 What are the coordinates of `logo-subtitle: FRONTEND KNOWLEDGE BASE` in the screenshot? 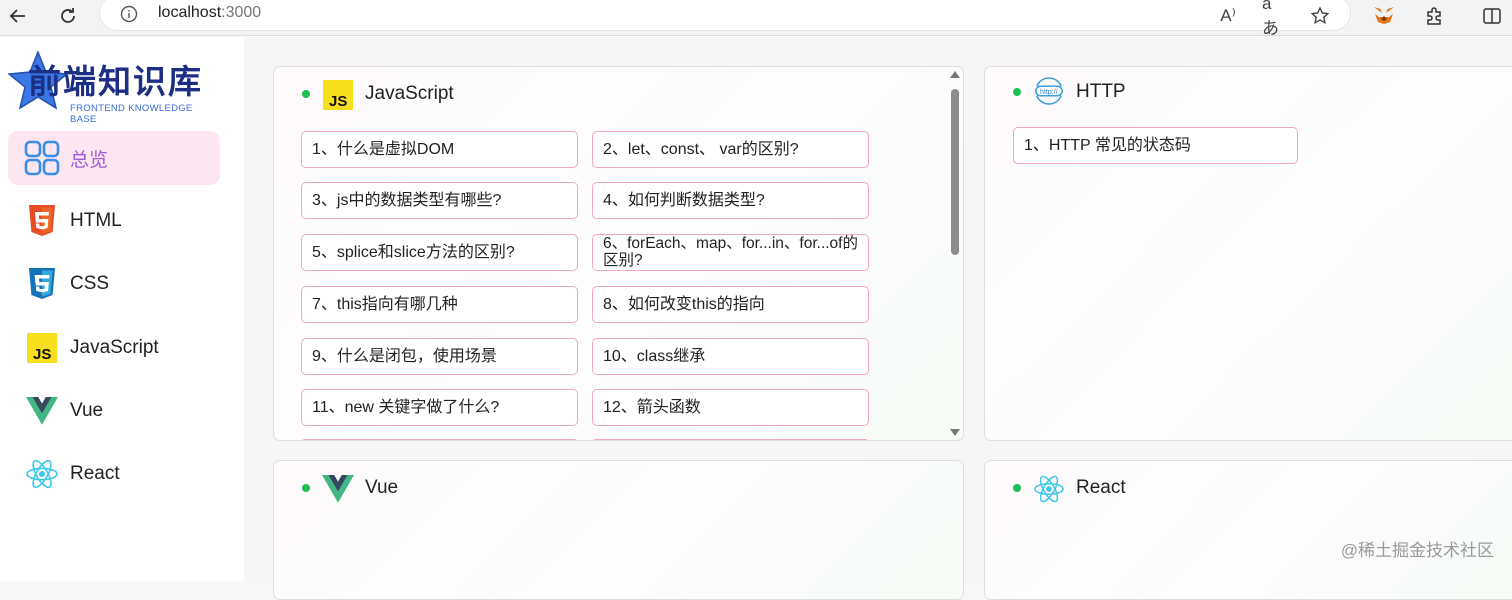 It's located at (145, 114).